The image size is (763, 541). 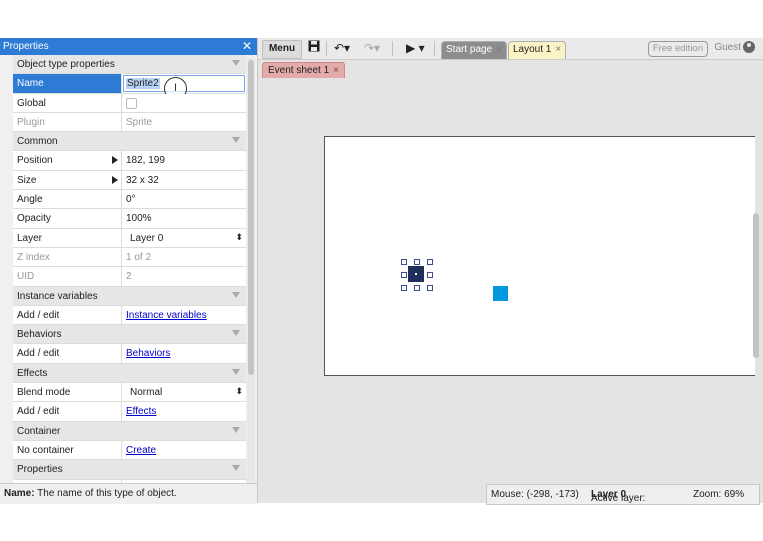 What do you see at coordinates (30, 238) in the screenshot?
I see `property-label: Layer` at bounding box center [30, 238].